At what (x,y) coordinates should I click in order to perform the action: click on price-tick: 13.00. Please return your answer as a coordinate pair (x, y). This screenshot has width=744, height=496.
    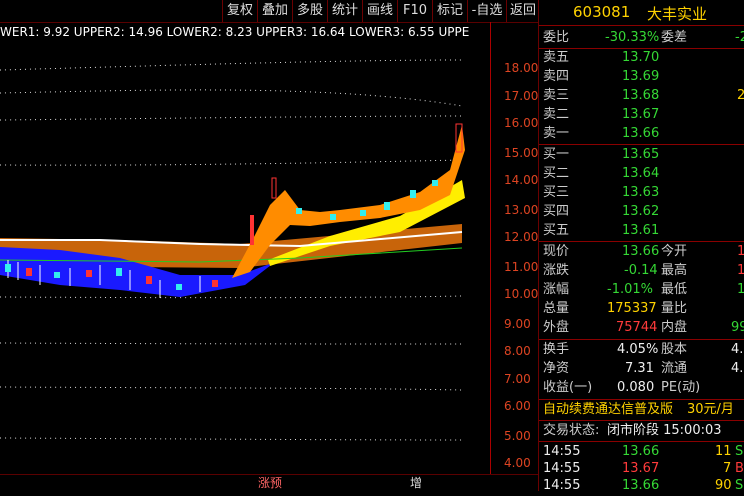
    Looking at the image, I should click on (521, 210).